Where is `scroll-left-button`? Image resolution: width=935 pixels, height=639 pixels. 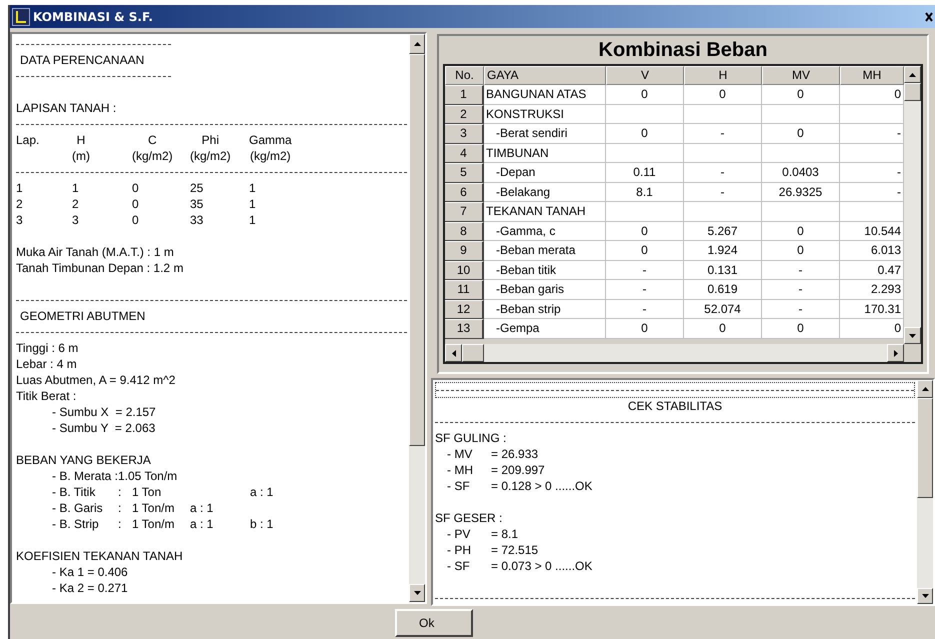 scroll-left-button is located at coordinates (453, 353).